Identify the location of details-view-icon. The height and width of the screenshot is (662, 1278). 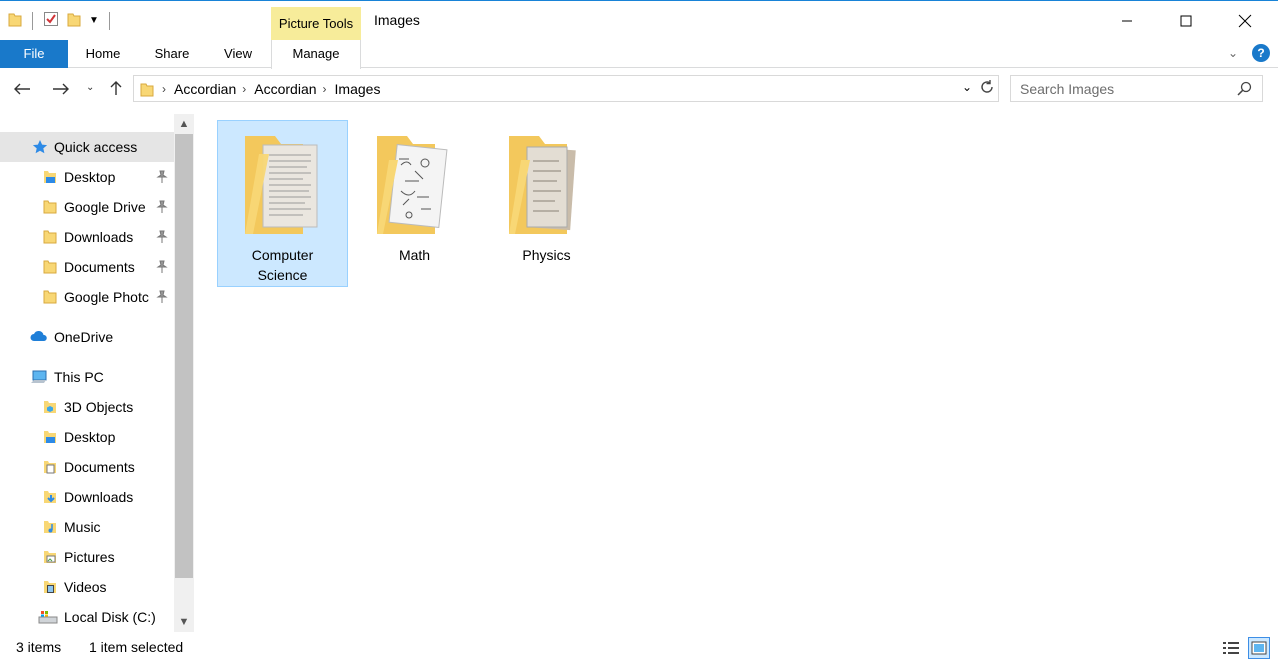
(1231, 648).